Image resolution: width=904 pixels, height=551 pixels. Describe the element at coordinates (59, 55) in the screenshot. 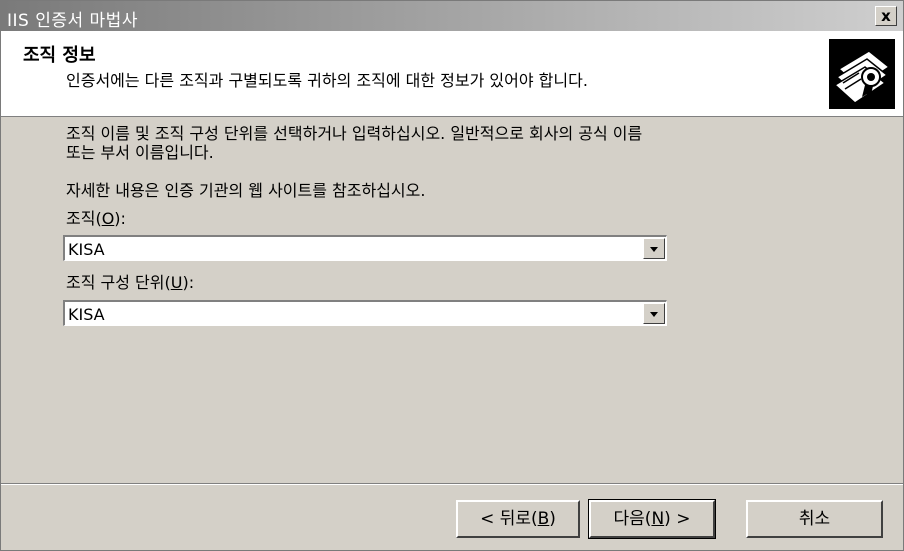

I see `page-title: 조직 정보` at that location.